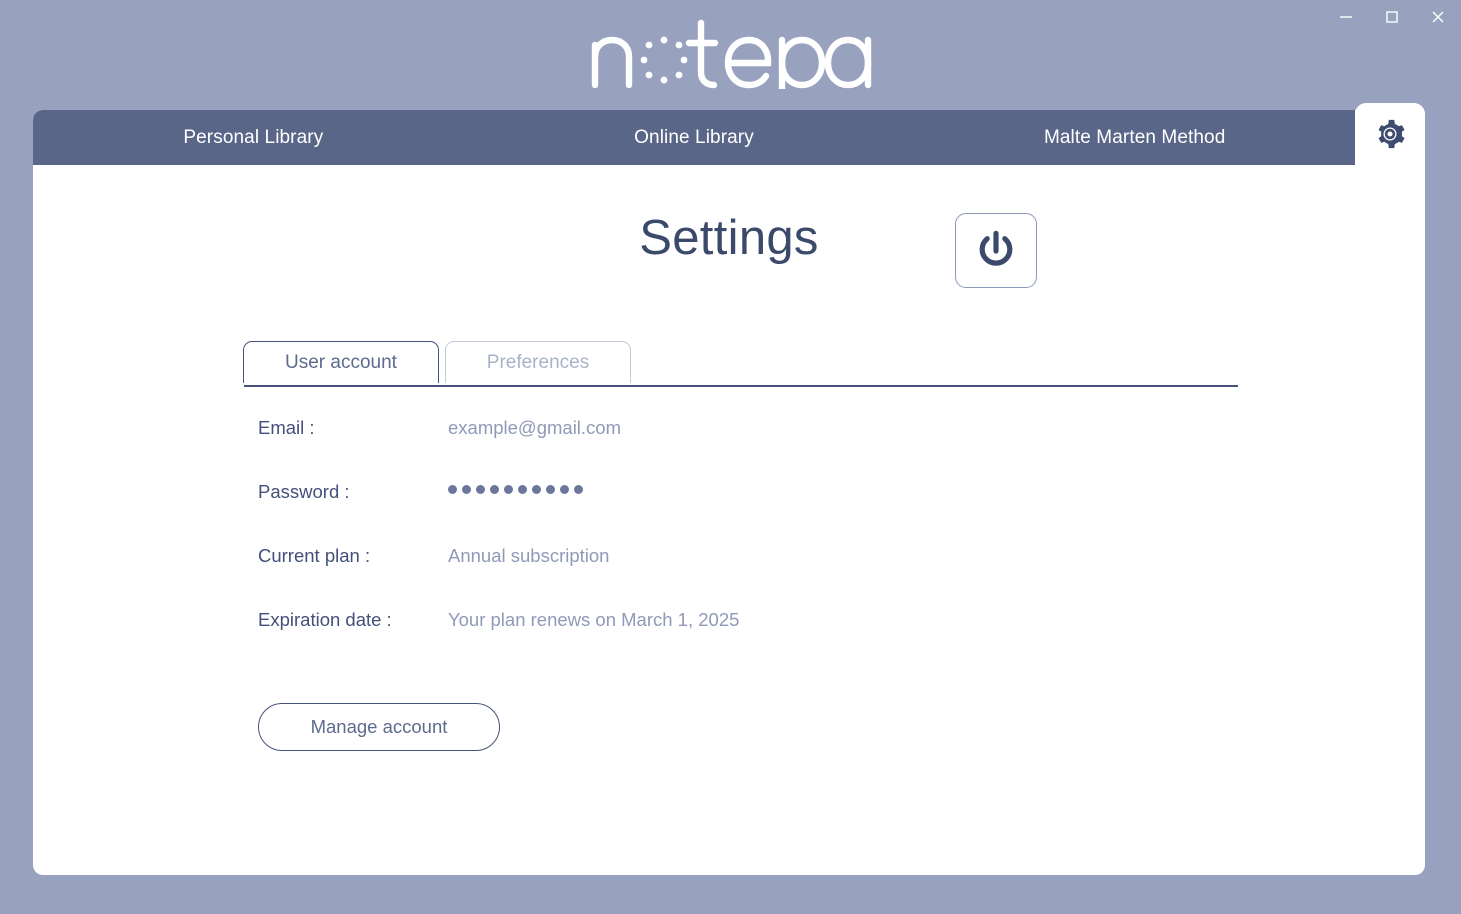 This screenshot has width=1461, height=914. Describe the element at coordinates (253, 138) in the screenshot. I see `nav-item-personal-library: Personal Library` at that location.